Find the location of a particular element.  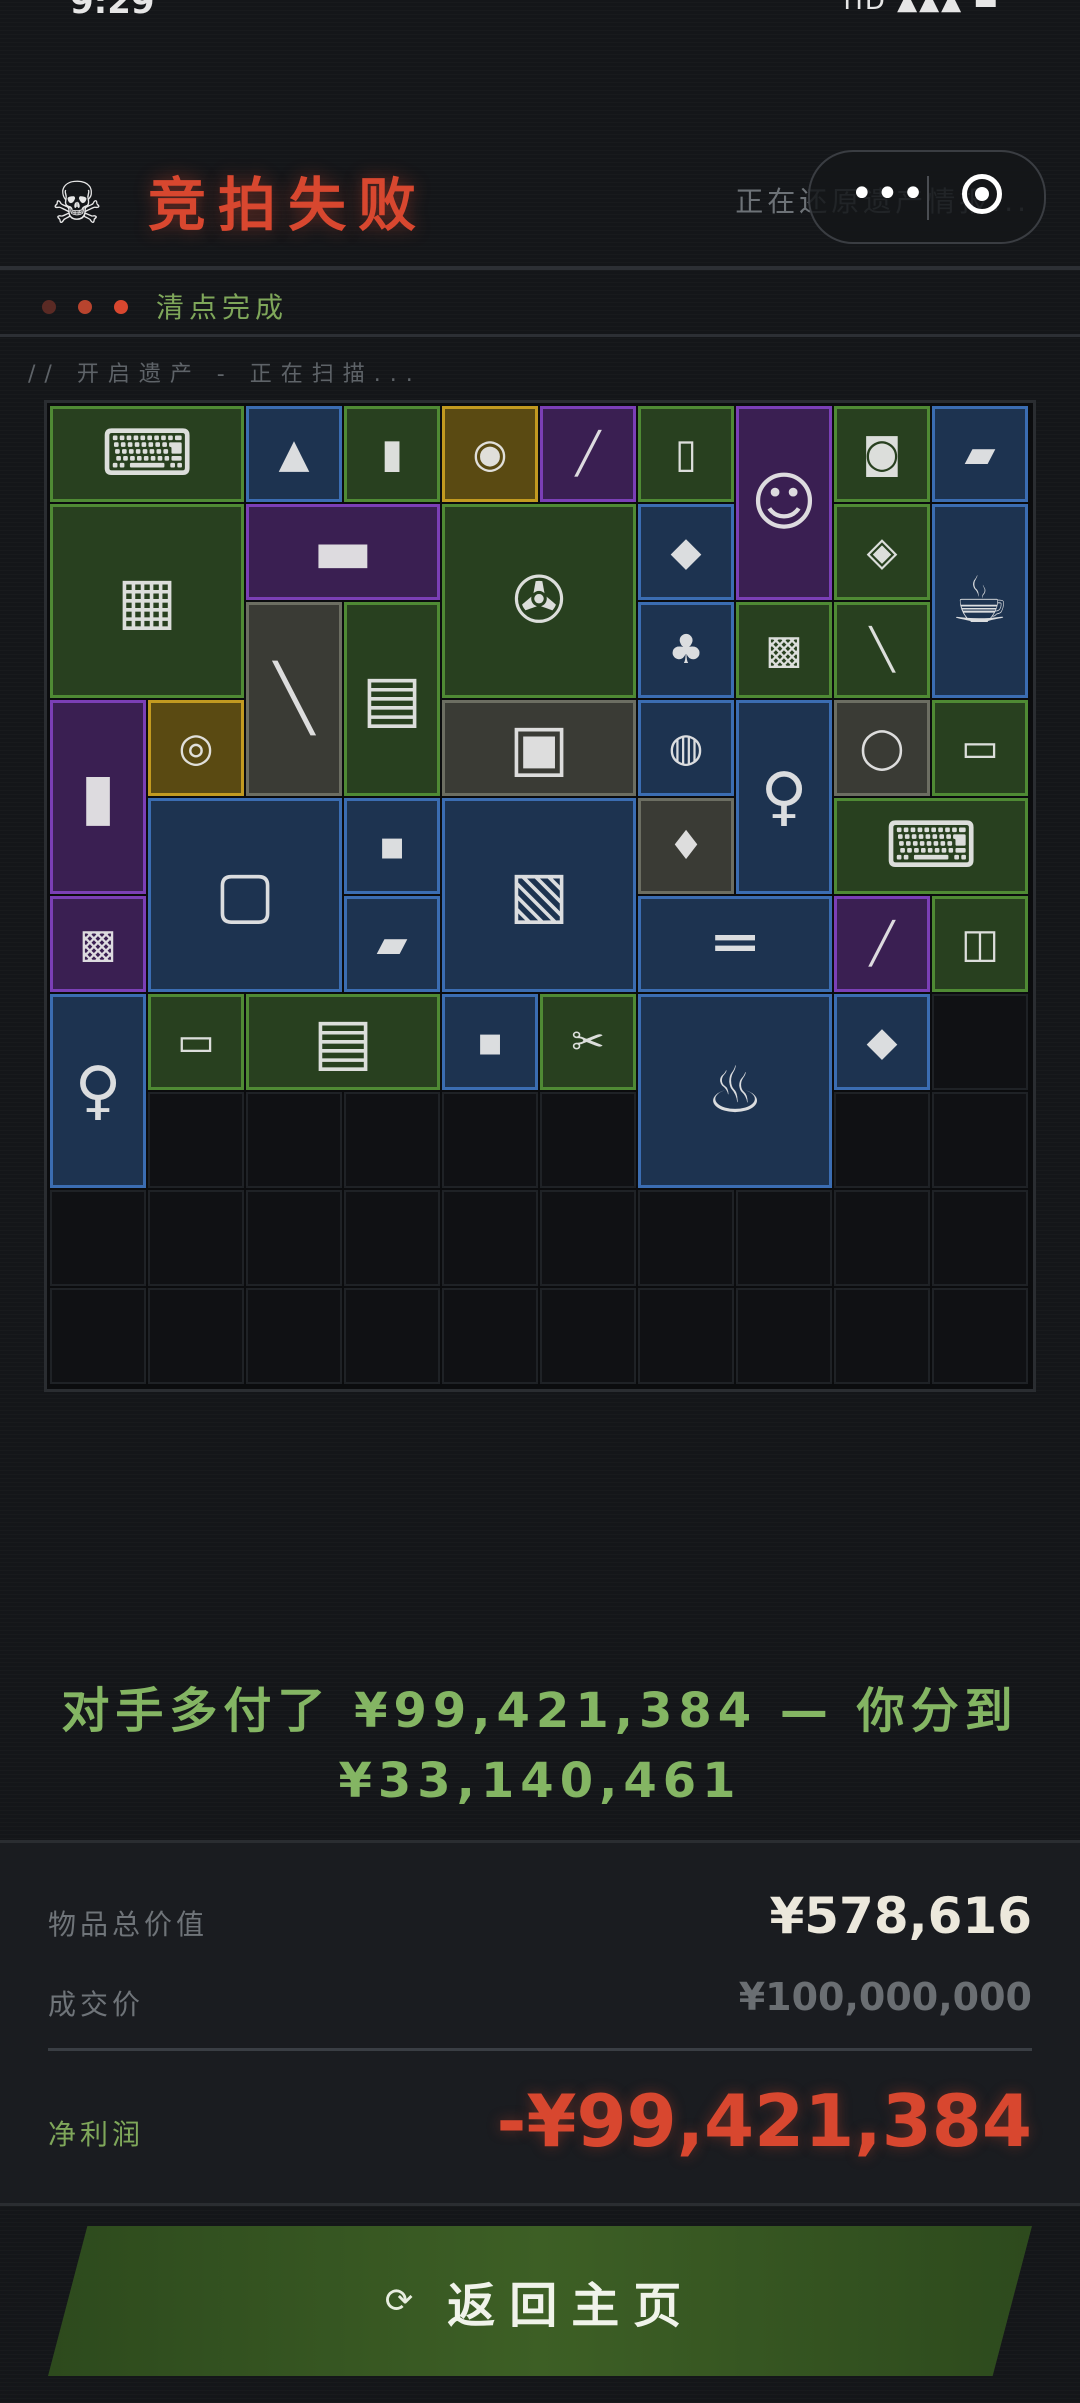

syringe-tool-icon: ╲ is located at coordinates (294, 699).